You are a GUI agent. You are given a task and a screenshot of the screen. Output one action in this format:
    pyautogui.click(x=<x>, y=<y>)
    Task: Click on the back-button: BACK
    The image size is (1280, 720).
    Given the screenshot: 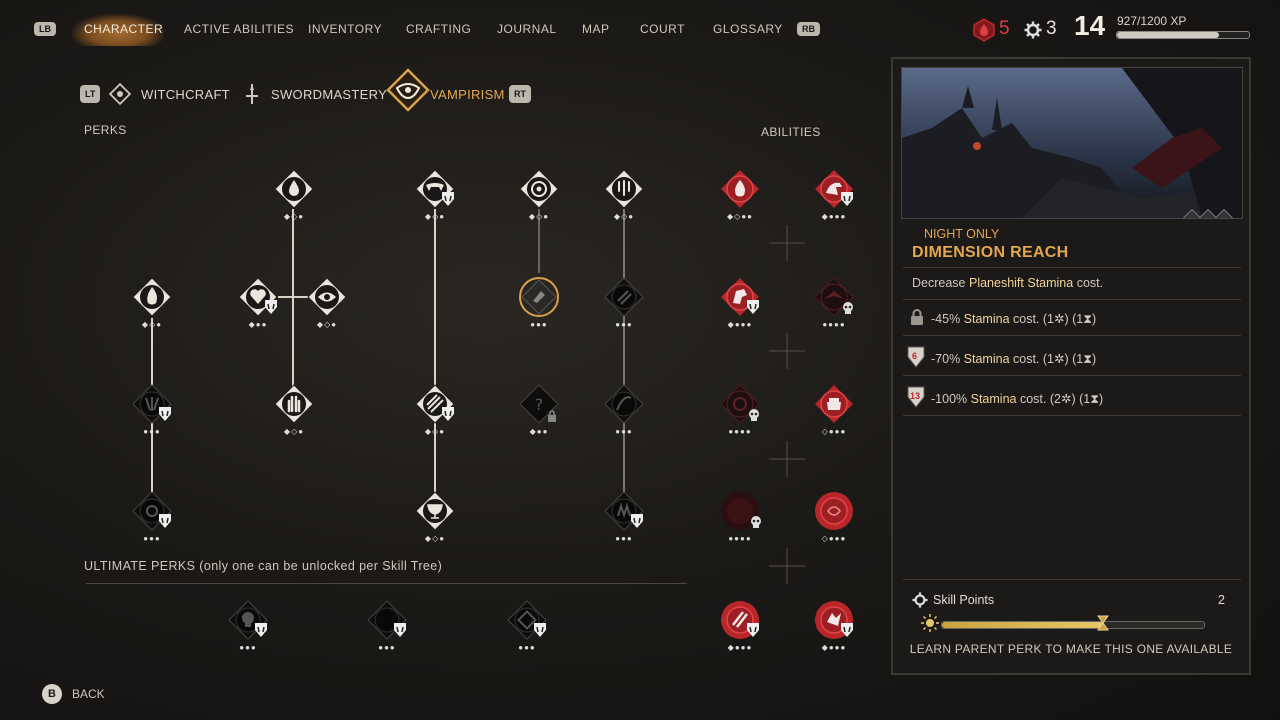 What is the action you would take?
    pyautogui.click(x=88, y=694)
    